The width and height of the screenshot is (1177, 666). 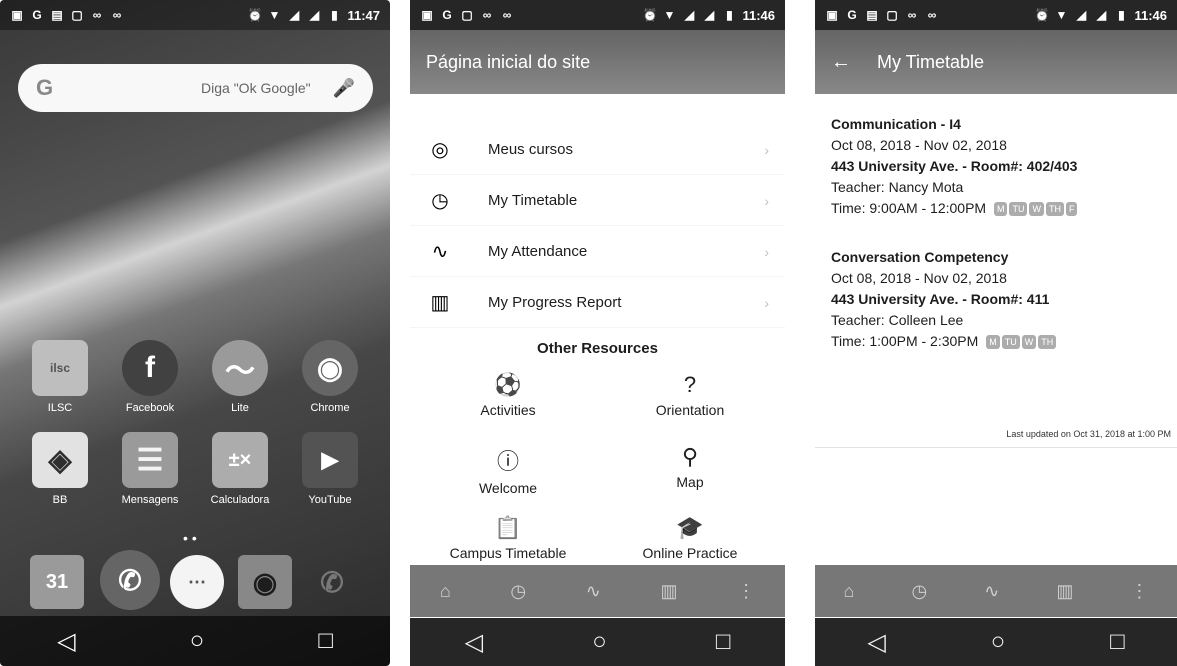 What do you see at coordinates (150, 500) in the screenshot?
I see `app-label: Mensagens` at bounding box center [150, 500].